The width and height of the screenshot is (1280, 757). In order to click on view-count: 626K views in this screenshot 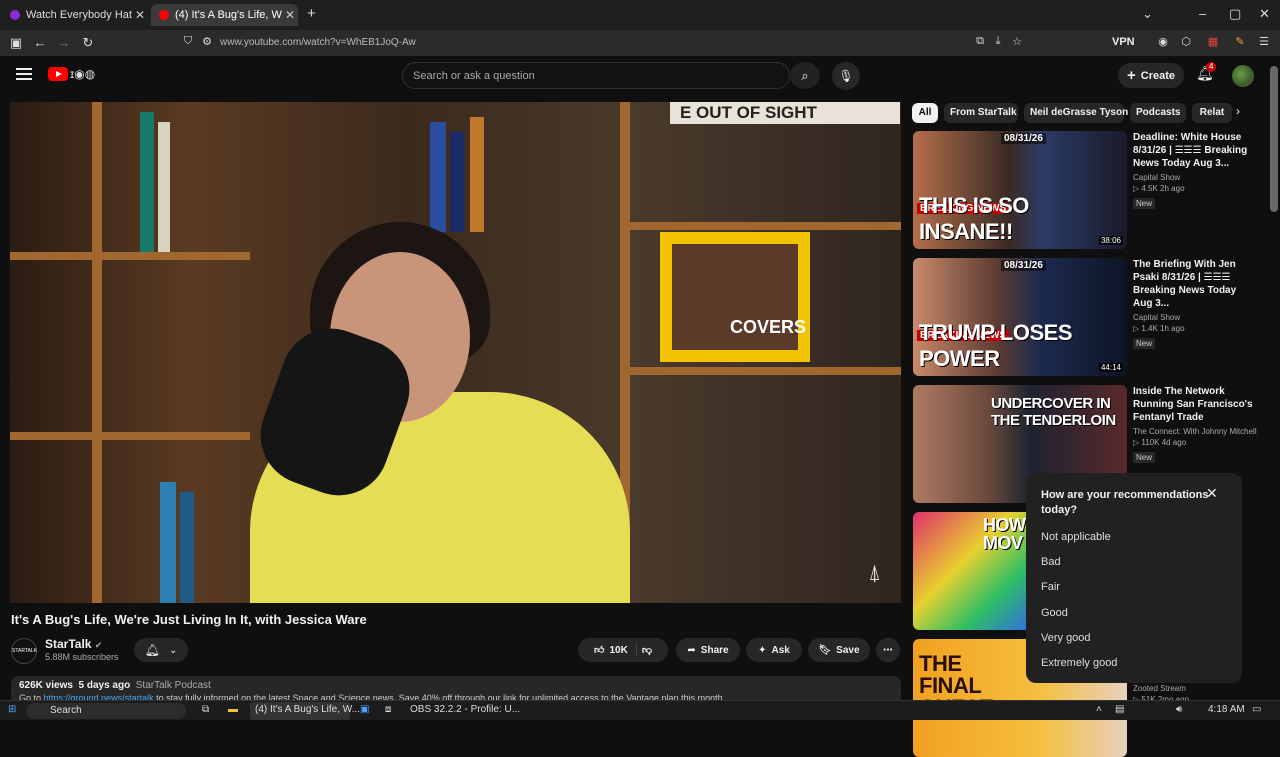, I will do `click(46, 685)`.